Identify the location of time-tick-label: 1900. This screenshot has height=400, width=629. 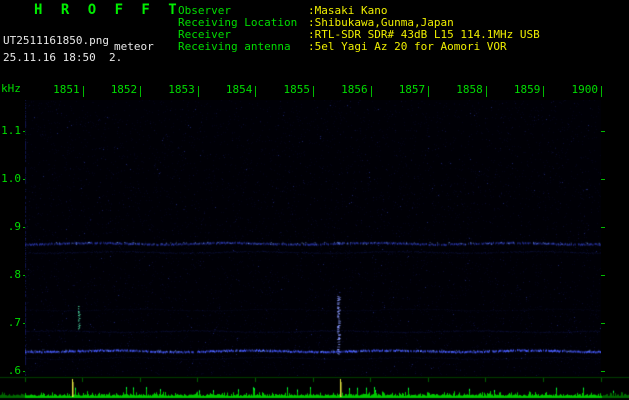
(585, 89).